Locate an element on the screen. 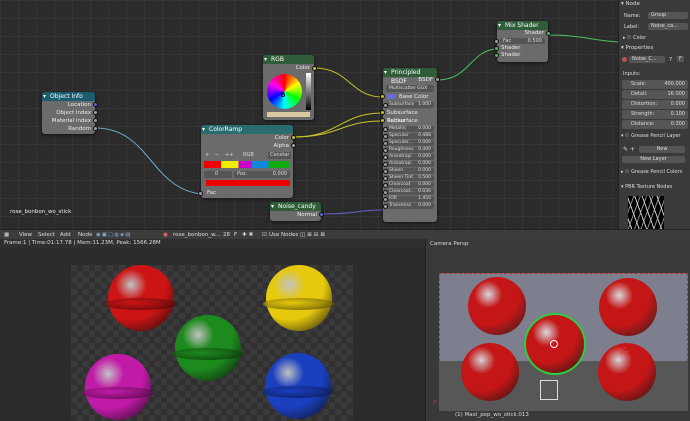 The height and width of the screenshot is (421, 690). name-field: Group is located at coordinates (668, 15).